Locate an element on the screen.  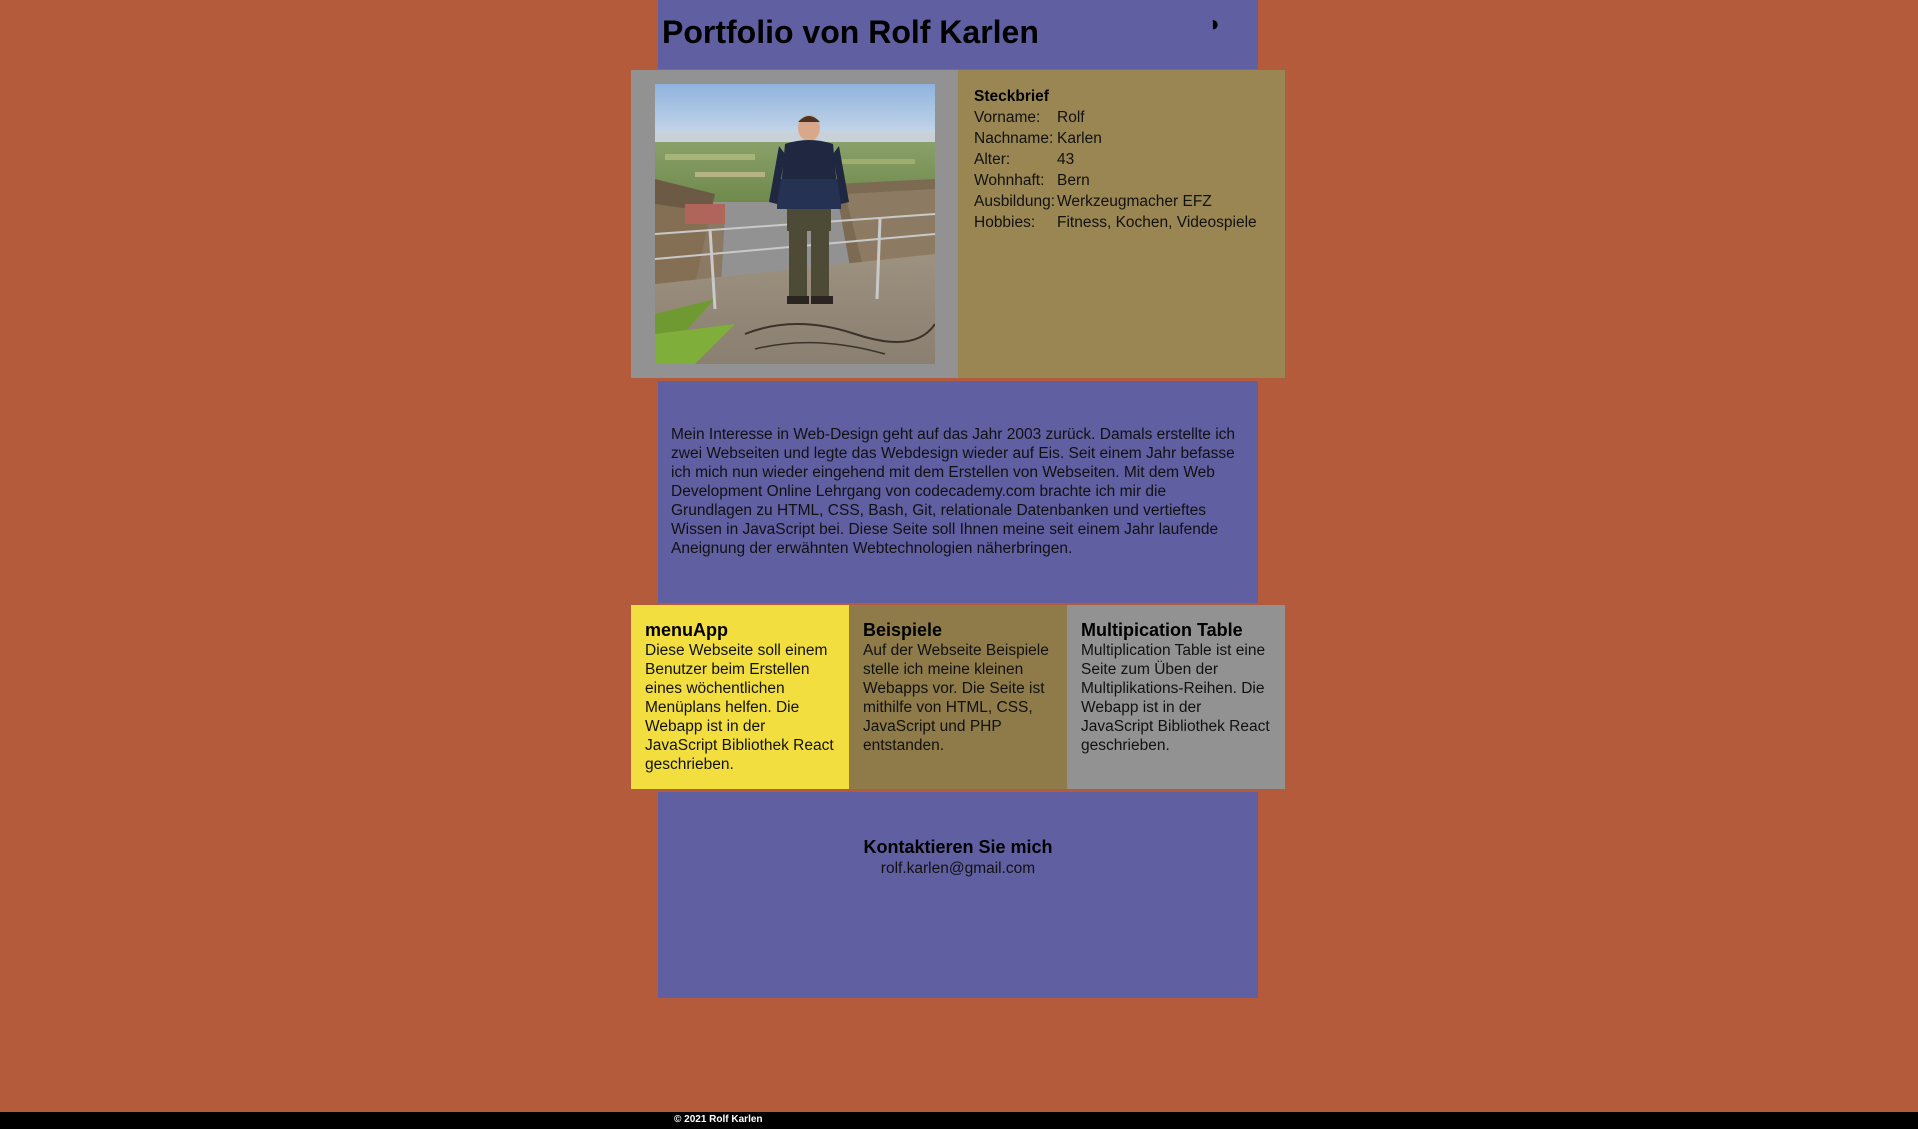
theme-toggle-icon: ◑ is located at coordinates (1213, 24).